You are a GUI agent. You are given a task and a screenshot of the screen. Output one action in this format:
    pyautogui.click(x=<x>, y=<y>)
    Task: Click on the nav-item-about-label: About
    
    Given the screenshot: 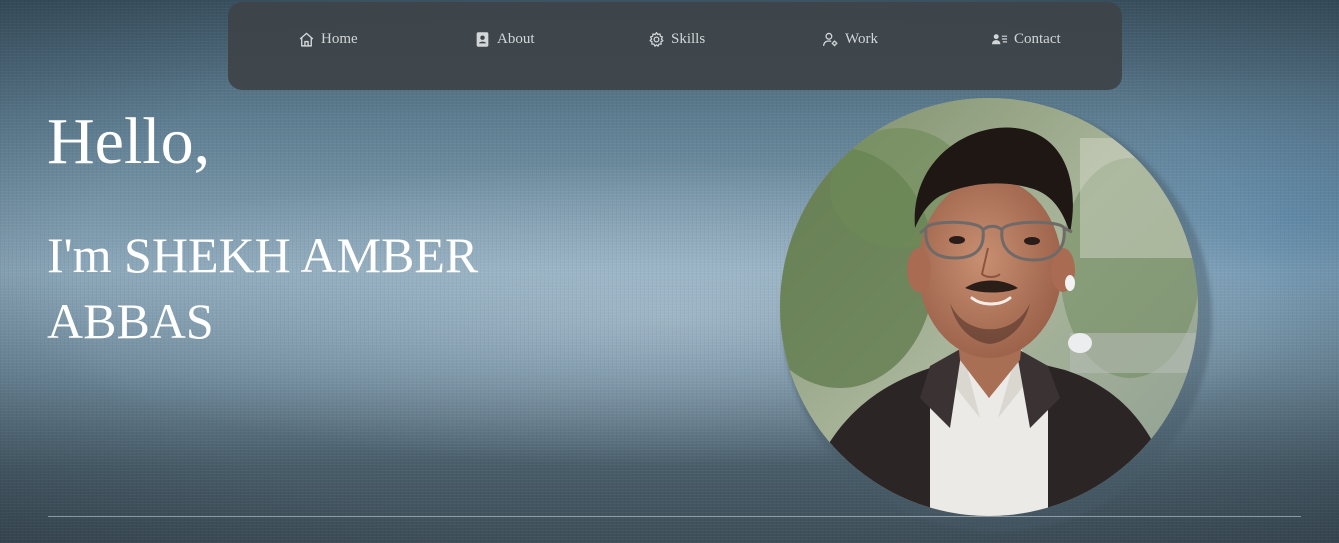 What is the action you would take?
    pyautogui.click(x=516, y=38)
    